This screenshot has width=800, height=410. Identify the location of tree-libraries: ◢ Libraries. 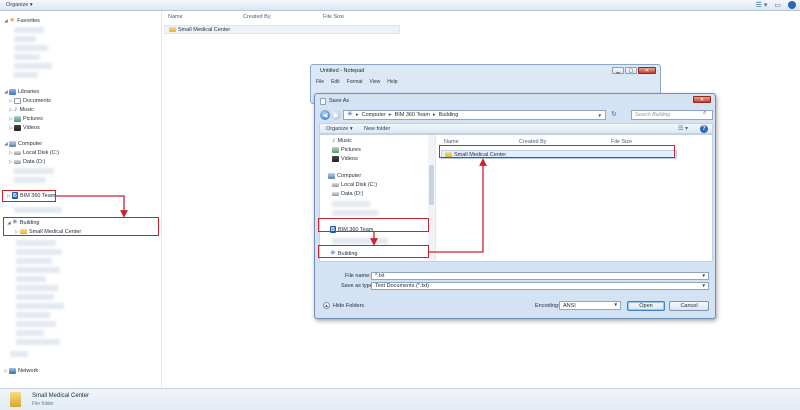
(21, 91).